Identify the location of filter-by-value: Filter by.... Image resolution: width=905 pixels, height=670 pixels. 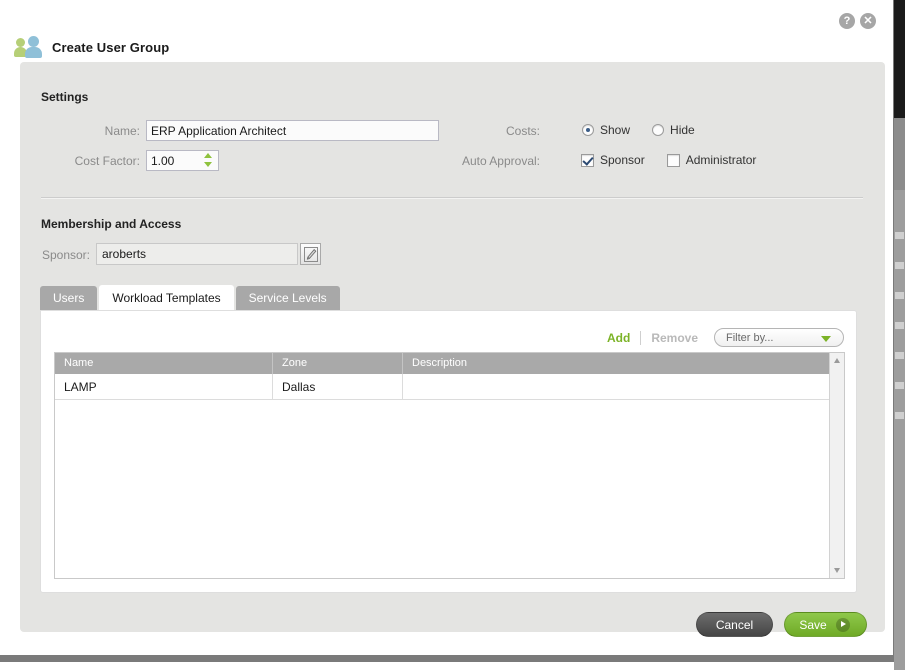
(750, 338).